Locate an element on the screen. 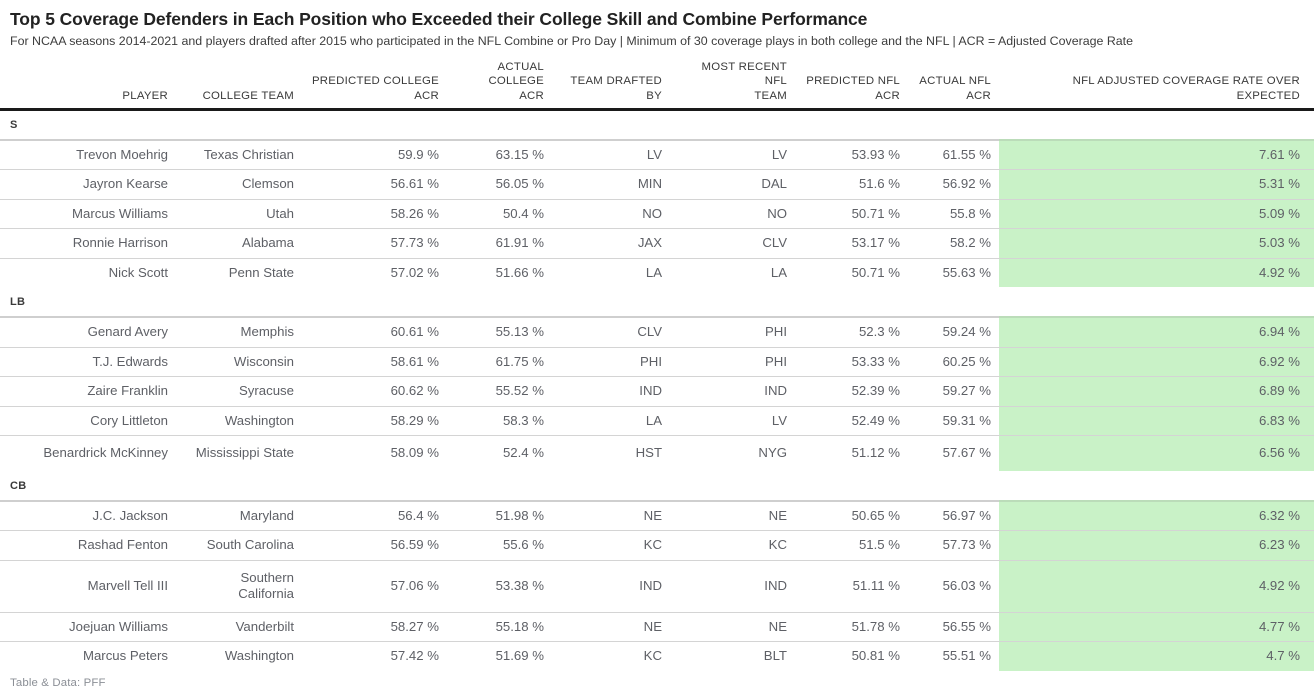 Image resolution: width=1314 pixels, height=689 pixels. position-group-label: S is located at coordinates (657, 124).